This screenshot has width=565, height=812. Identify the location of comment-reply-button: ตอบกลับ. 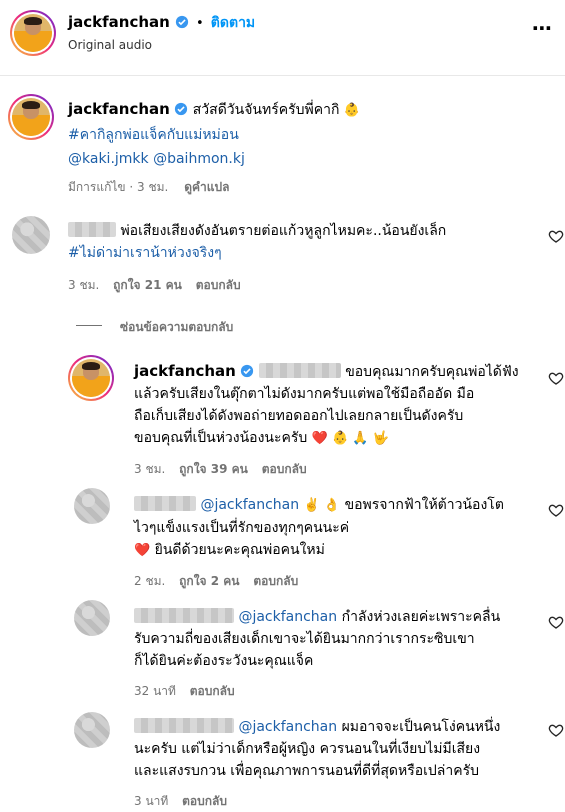
(218, 285).